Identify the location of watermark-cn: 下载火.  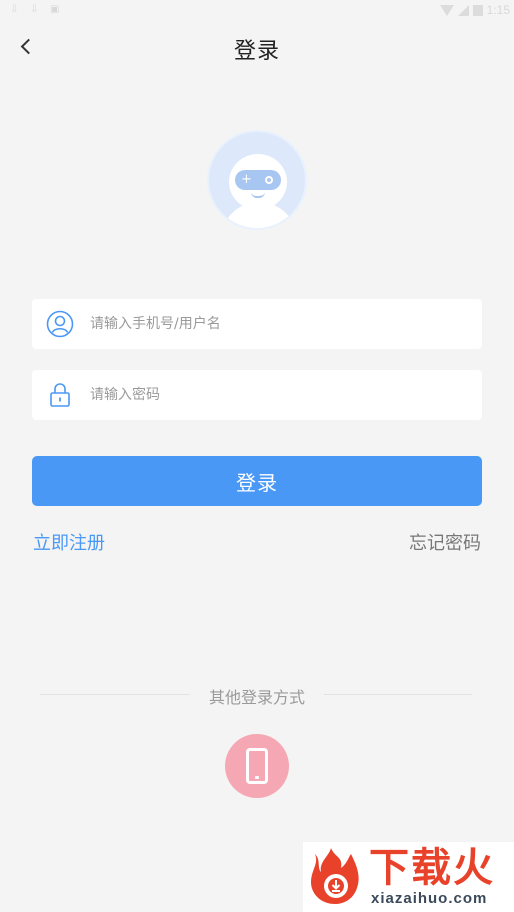
(432, 868).